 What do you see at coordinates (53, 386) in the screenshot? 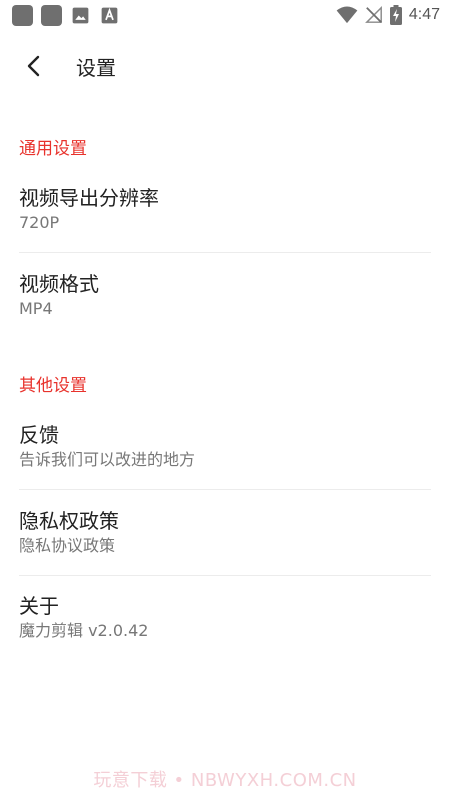
I see `section-header-other: 其他设置` at bounding box center [53, 386].